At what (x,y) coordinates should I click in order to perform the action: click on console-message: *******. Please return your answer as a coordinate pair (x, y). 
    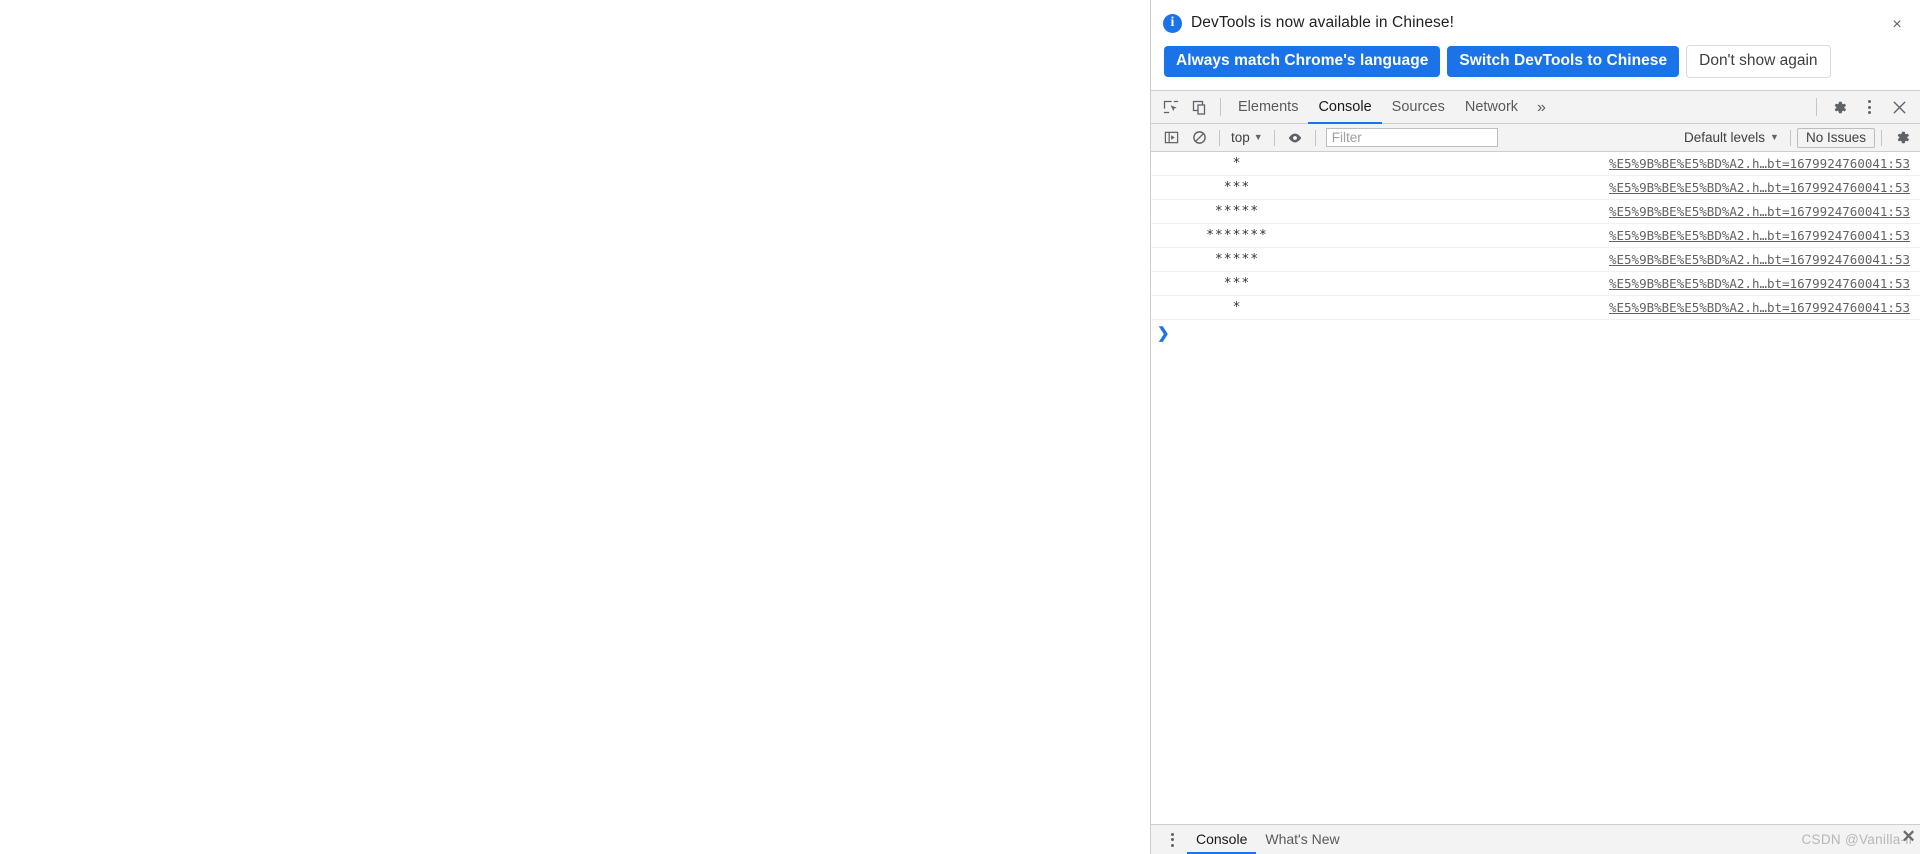
    Looking at the image, I should click on (1237, 235).